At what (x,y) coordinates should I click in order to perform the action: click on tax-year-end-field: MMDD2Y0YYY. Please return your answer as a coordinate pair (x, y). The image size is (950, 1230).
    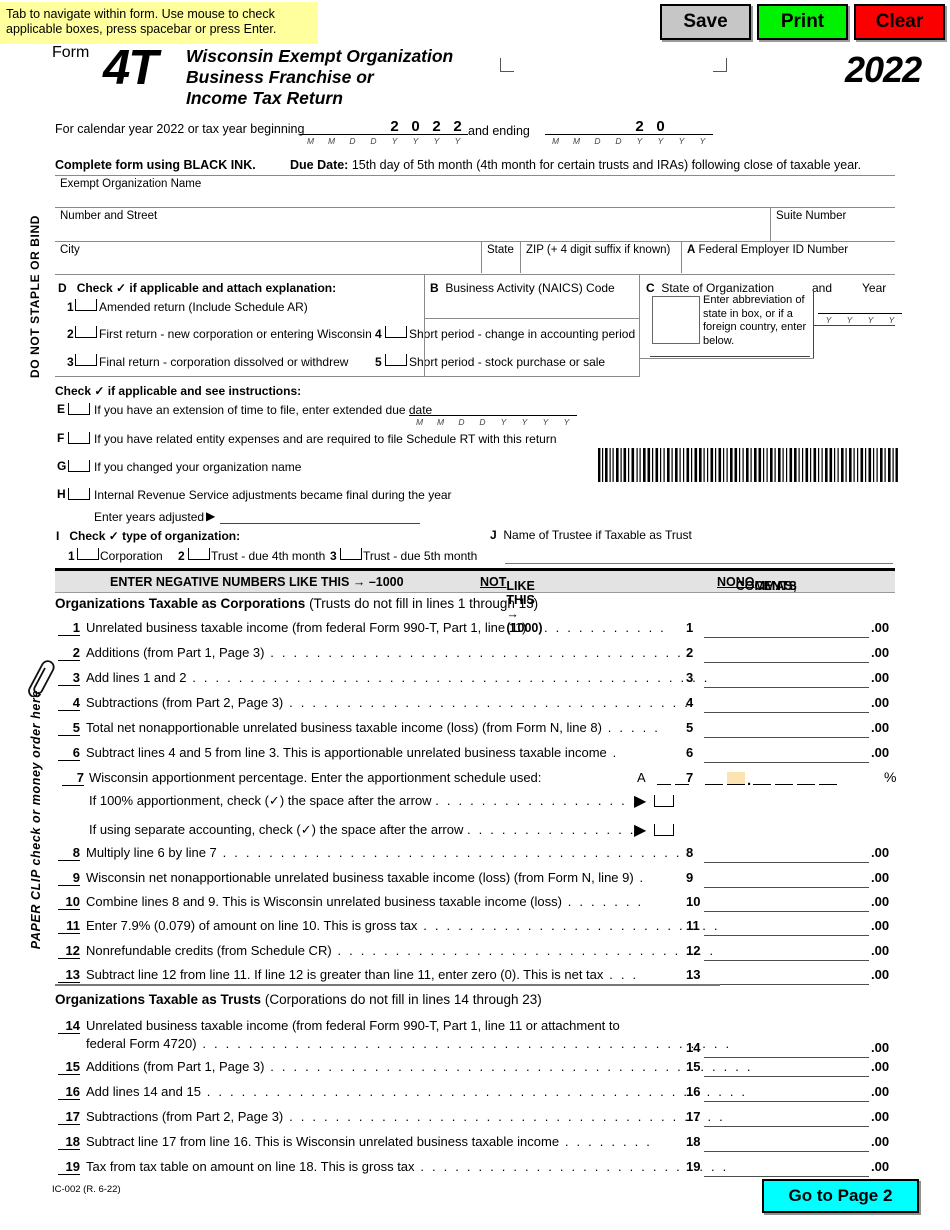
    Looking at the image, I should click on (629, 134).